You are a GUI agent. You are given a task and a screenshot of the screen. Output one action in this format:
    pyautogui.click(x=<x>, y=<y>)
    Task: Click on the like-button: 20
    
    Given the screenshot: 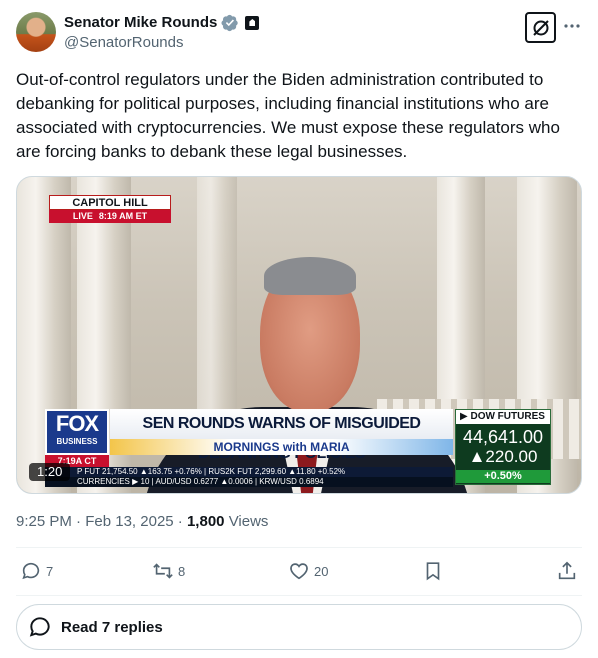 What is the action you would take?
    pyautogui.click(x=308, y=571)
    